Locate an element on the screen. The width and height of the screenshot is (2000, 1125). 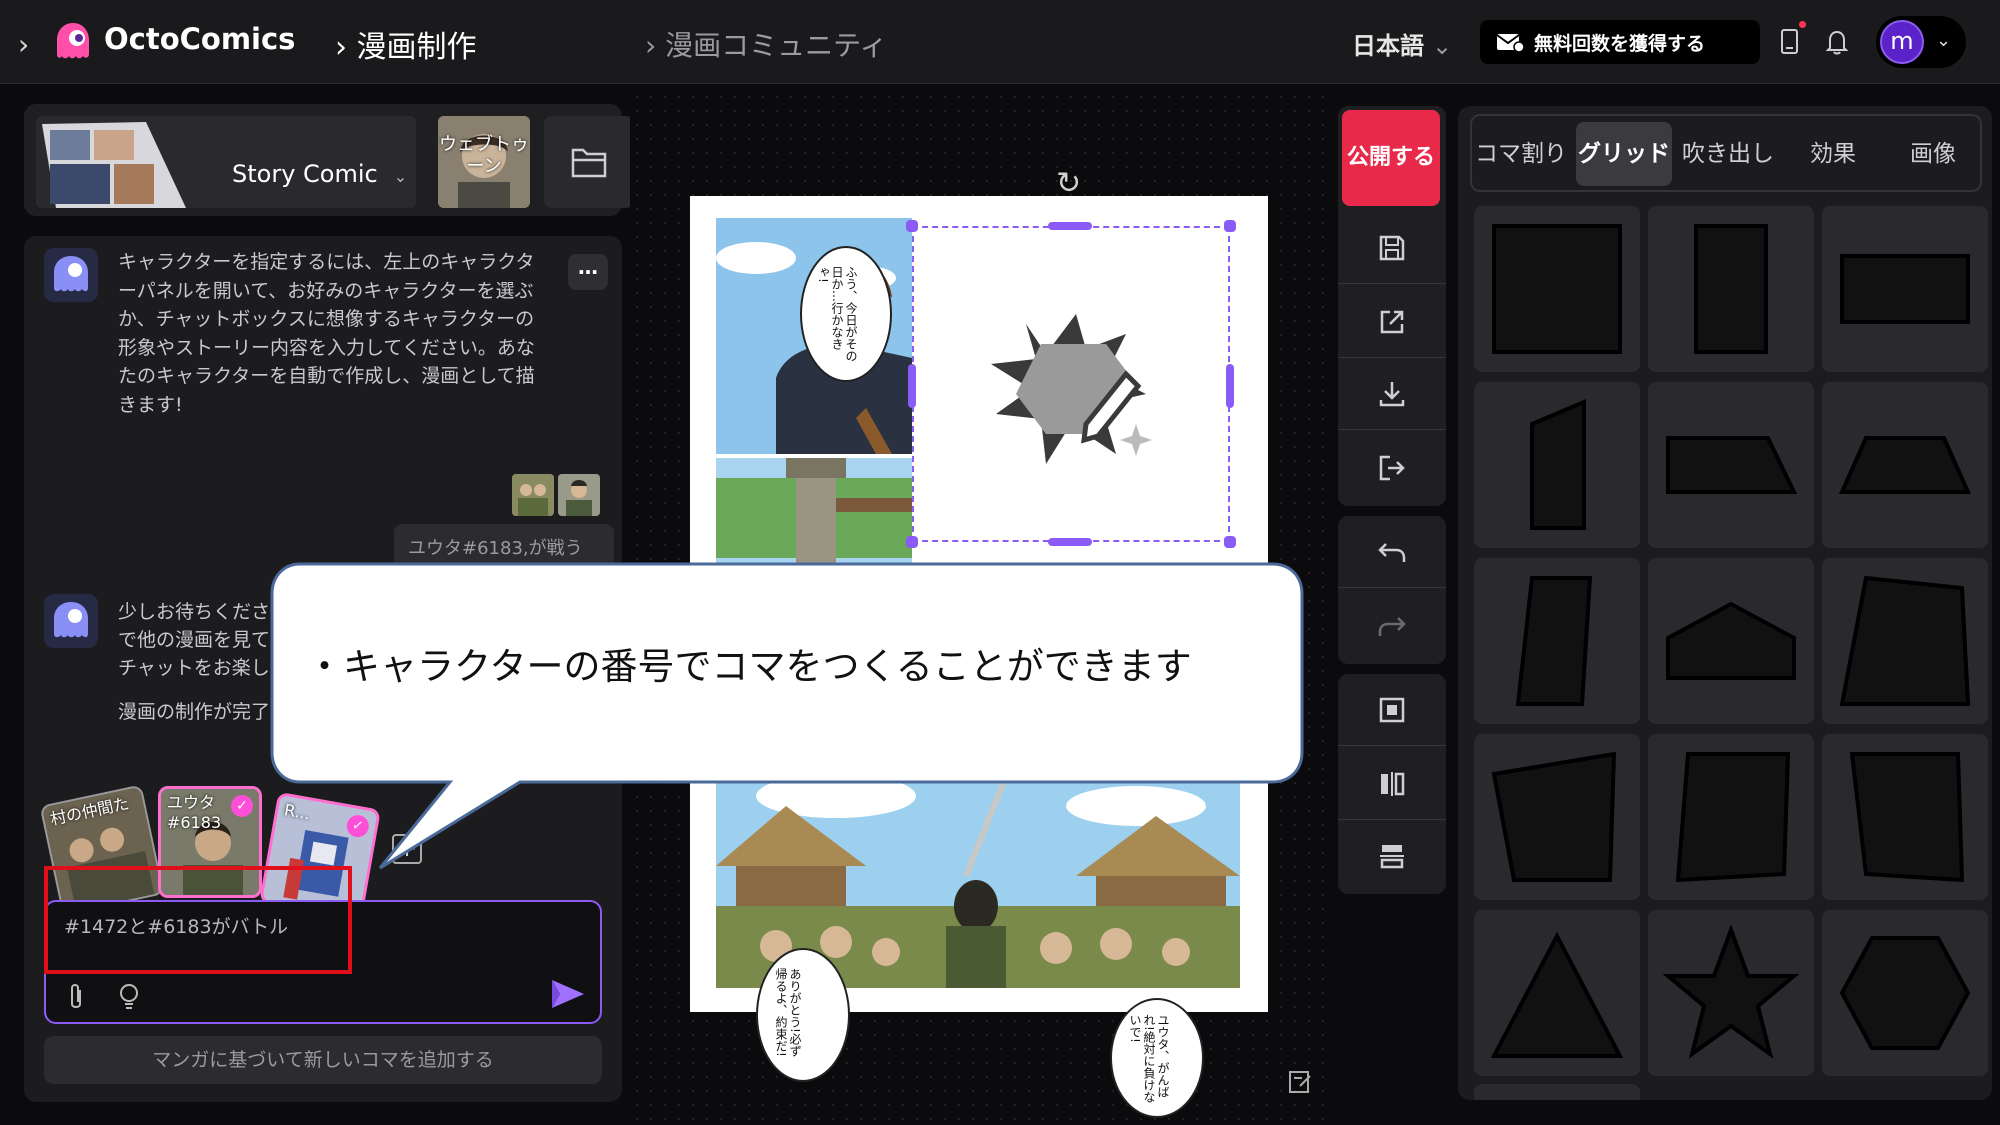
get-free-credits-button: 無料回数を獲得する is located at coordinates (1620, 42).